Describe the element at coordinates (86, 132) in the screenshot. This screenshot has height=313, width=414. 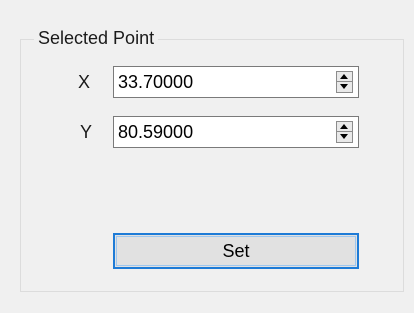
I see `y-label: Y` at that location.